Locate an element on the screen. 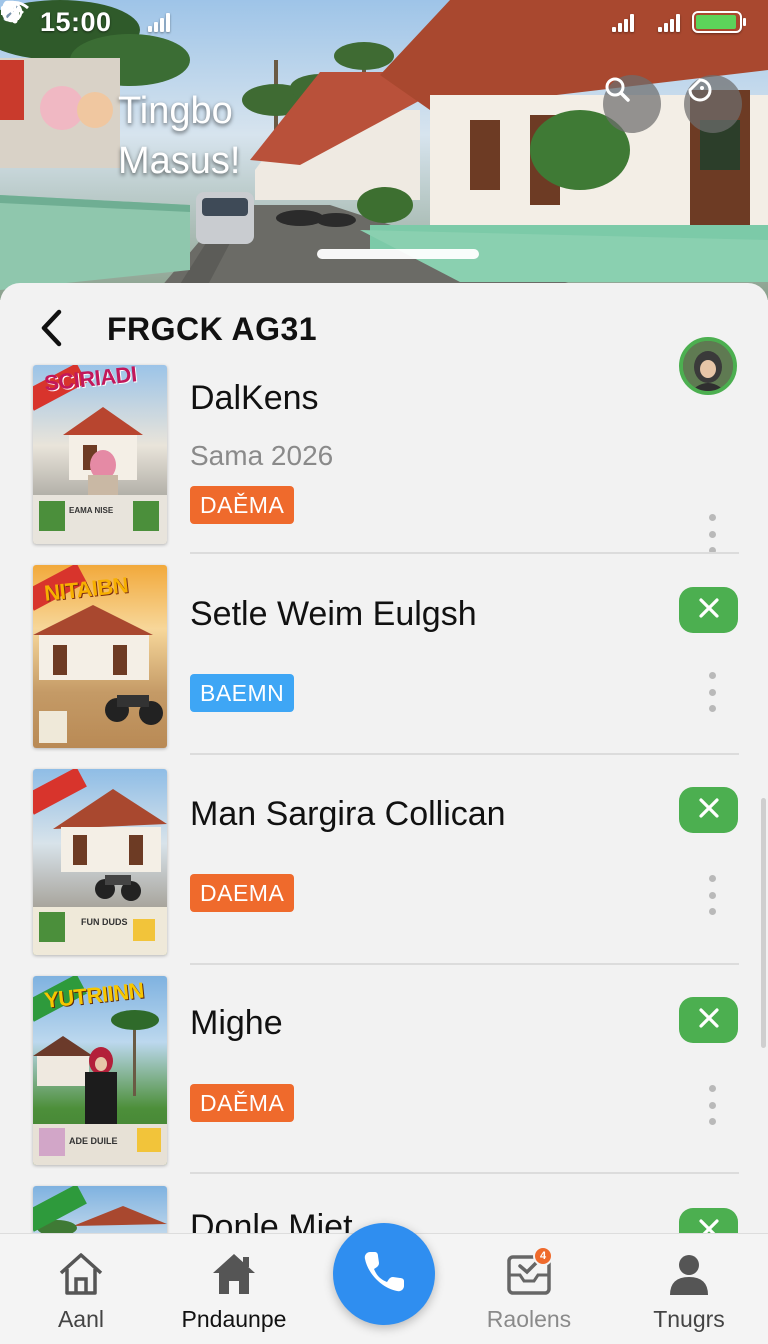 Image resolution: width=768 pixels, height=1344 pixels. home-filled-icon is located at coordinates (234, 1274).